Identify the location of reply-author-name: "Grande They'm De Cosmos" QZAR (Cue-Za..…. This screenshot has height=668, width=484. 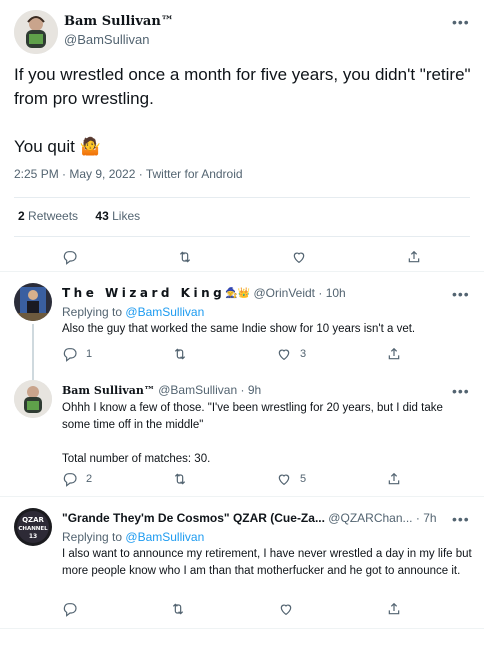
(193, 518).